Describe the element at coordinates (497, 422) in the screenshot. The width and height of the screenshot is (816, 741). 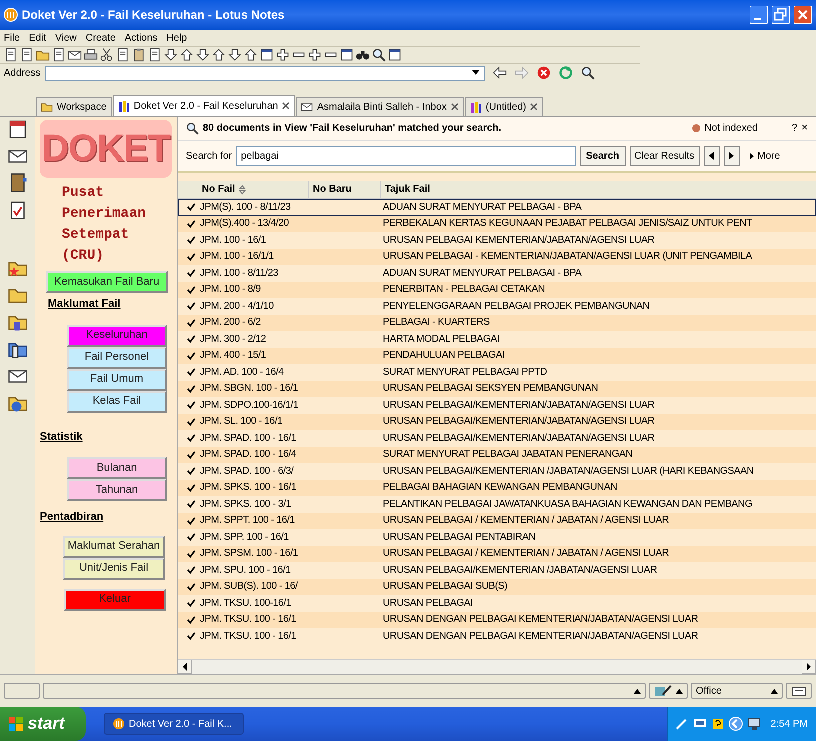
I see `table-row: JPM. SL. 100 - 16/1 URUSAN PELBAGAI/KEMENTERIAN/JABATAN/AGENSI LUAR` at that location.